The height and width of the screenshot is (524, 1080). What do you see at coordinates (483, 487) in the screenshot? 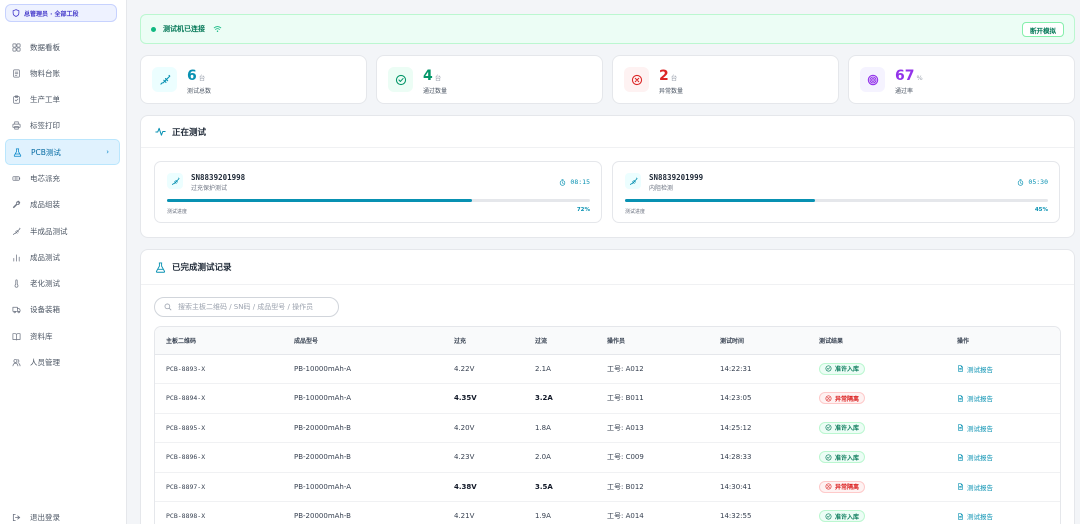
I see `cell-overcharge: 4.38V` at bounding box center [483, 487].